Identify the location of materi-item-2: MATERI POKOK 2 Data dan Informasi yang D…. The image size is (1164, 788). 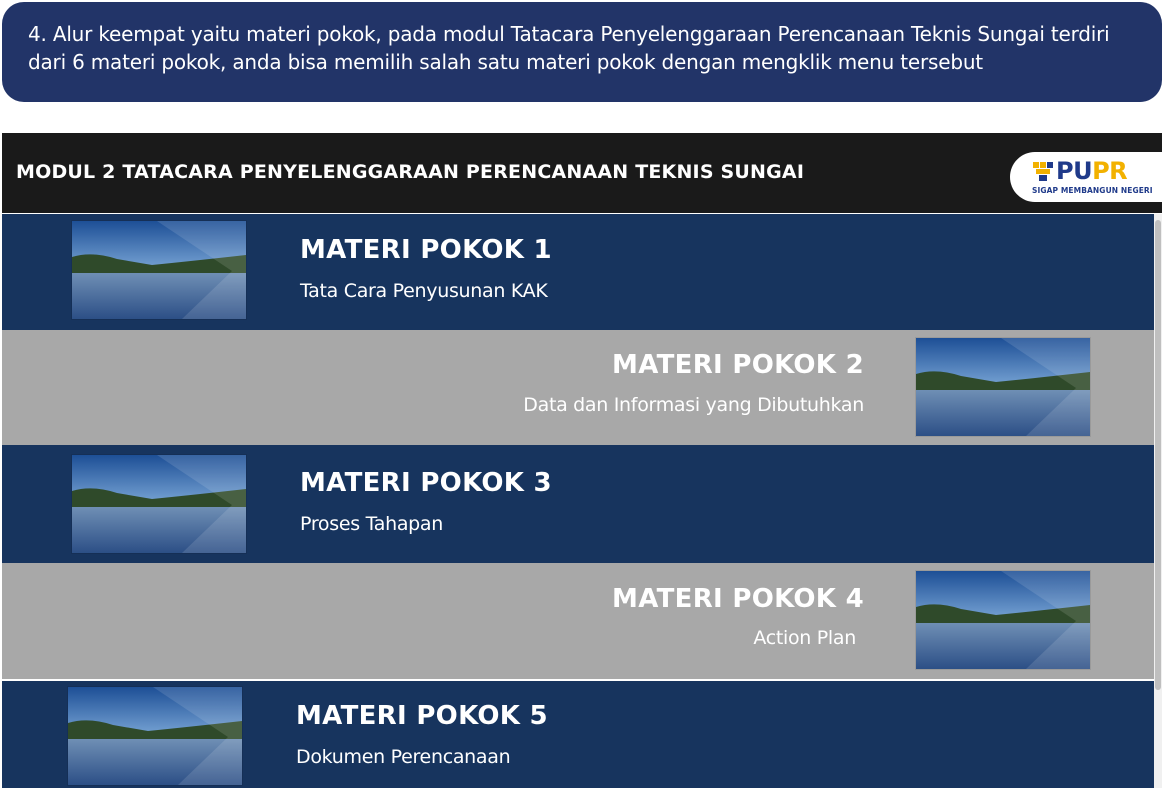
(578, 387).